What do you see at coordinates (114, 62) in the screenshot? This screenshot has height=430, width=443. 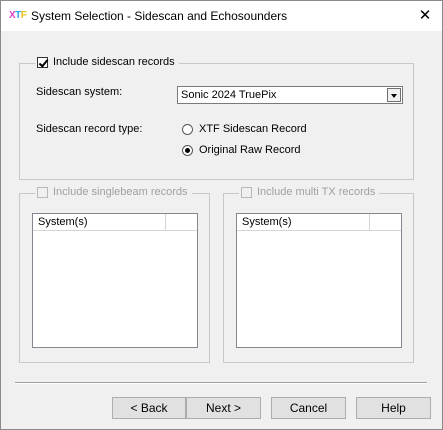 I see `include-sidescan-label: Include sidescan records` at bounding box center [114, 62].